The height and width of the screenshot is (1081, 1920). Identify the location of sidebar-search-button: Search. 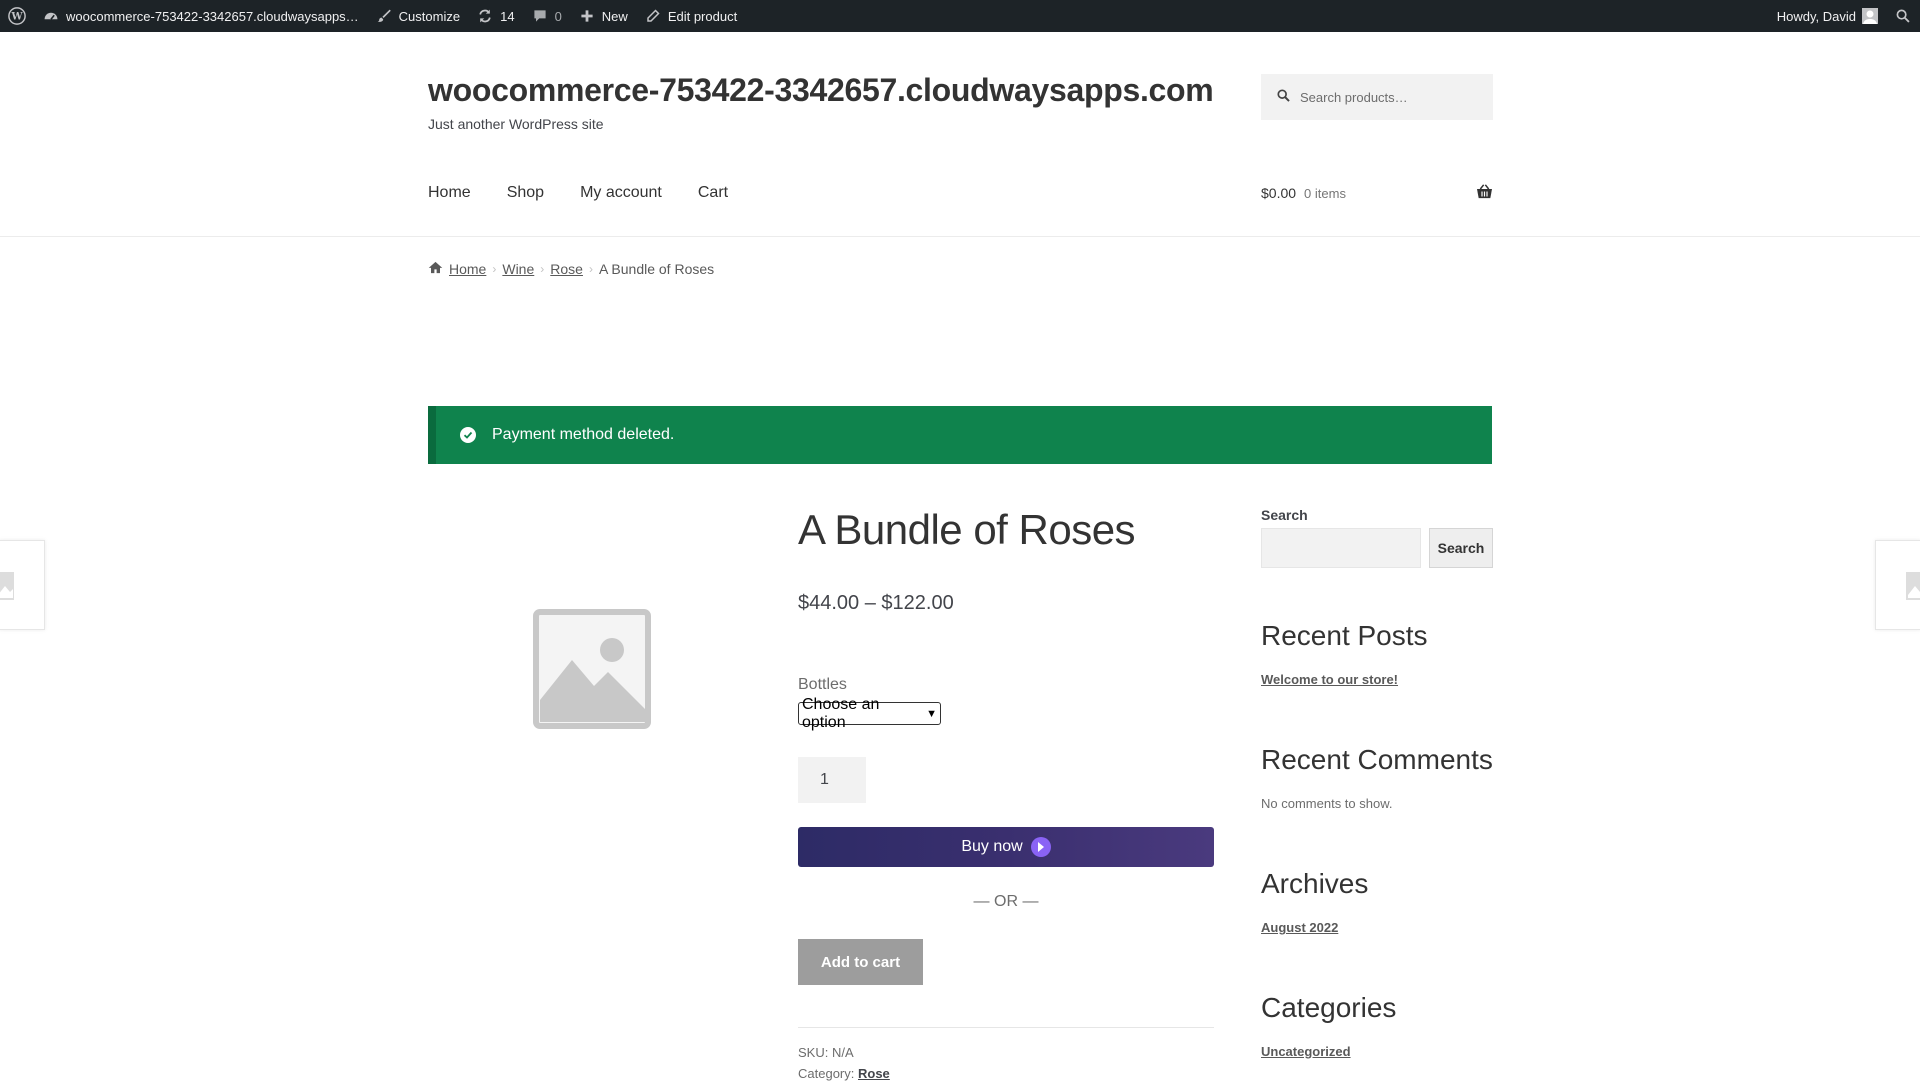
(1461, 548).